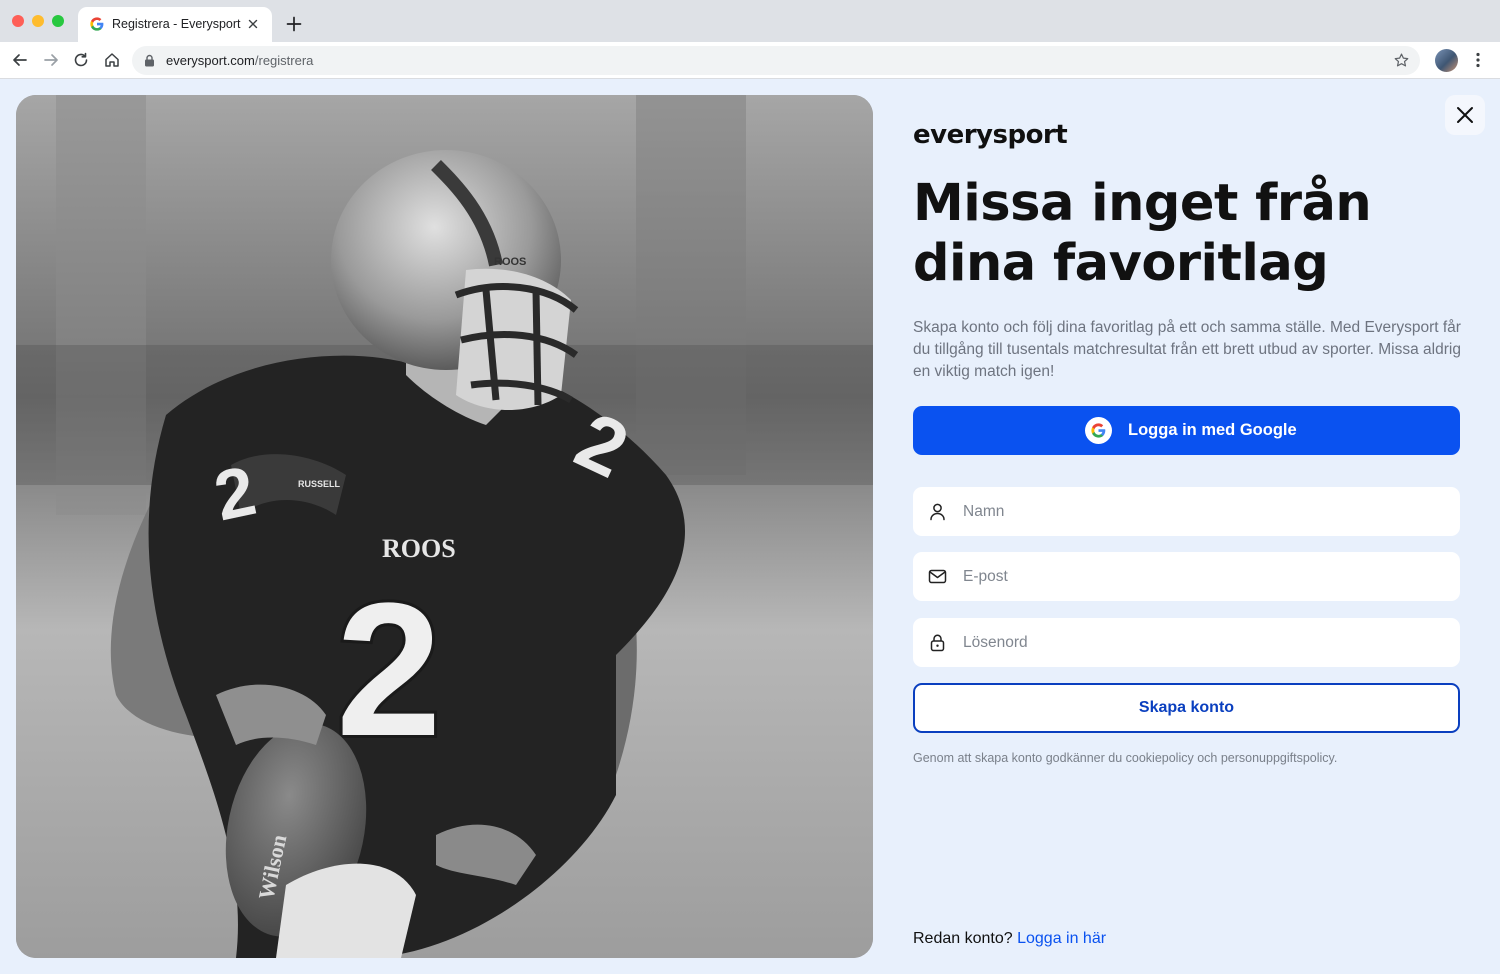  What do you see at coordinates (750, 21) in the screenshot?
I see `browser-tab-bar: Registrera - Everysport` at bounding box center [750, 21].